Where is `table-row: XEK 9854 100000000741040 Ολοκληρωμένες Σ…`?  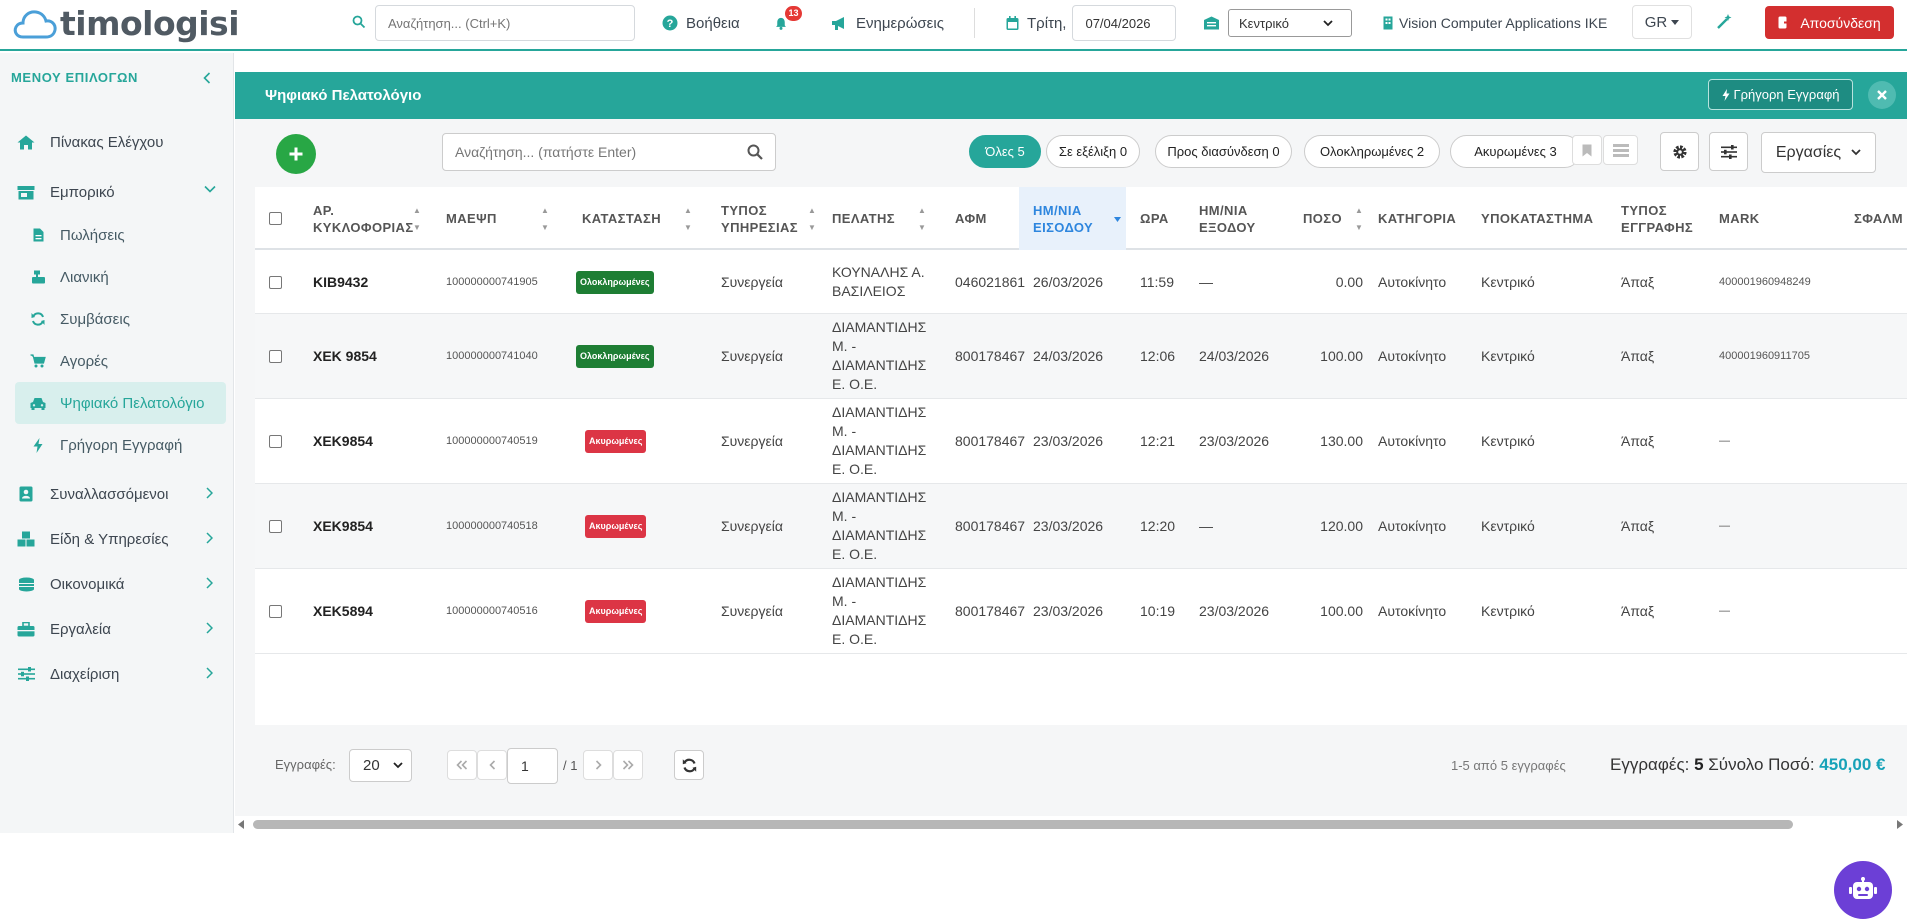
table-row: XEK 9854 100000000741040 Ολοκληρωμένες Σ… is located at coordinates (1081, 356).